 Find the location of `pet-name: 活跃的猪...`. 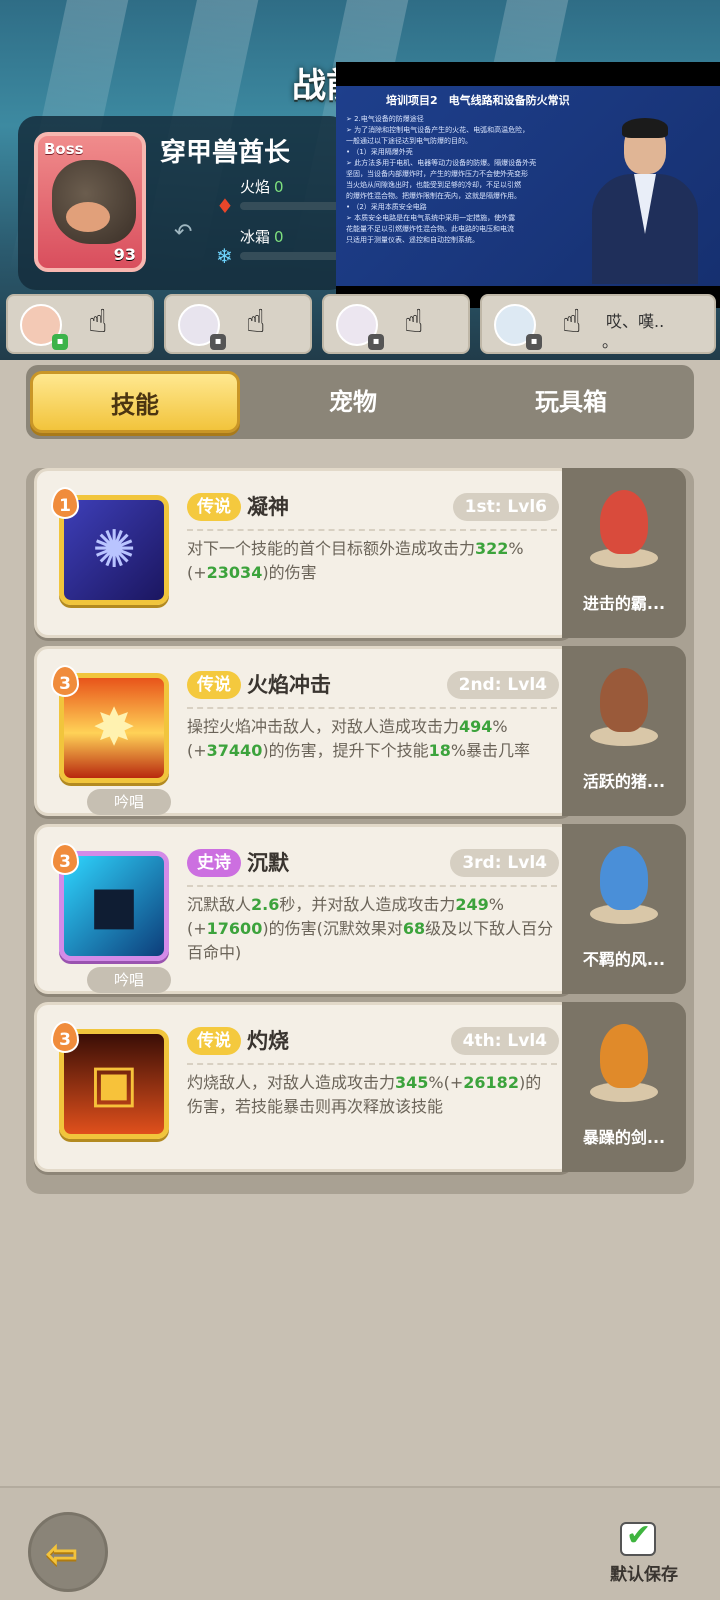

pet-name: 活跃的猪... is located at coordinates (624, 781).